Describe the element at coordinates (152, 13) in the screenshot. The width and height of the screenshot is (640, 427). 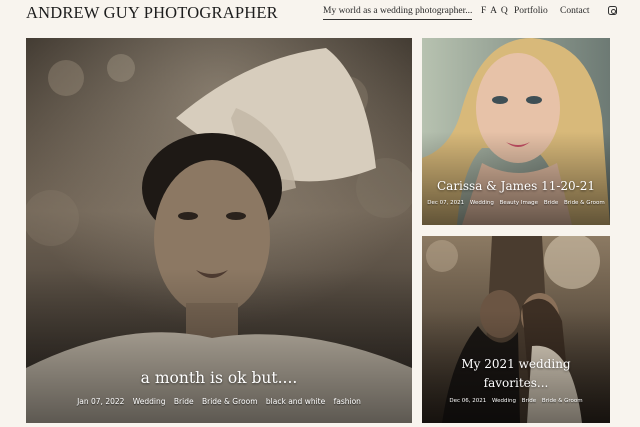
I see `site-title: ANDREW GUY PHOTOGRAPHER` at that location.